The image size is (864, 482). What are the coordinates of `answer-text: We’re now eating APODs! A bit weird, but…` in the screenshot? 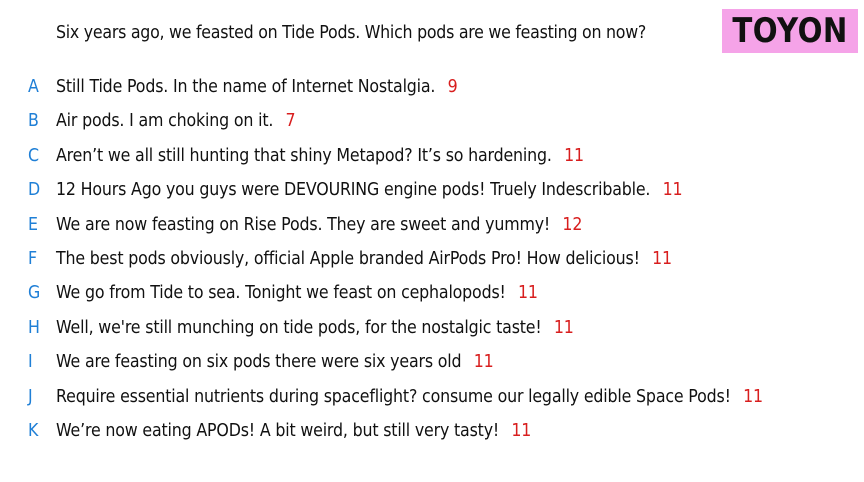 It's located at (278, 430).